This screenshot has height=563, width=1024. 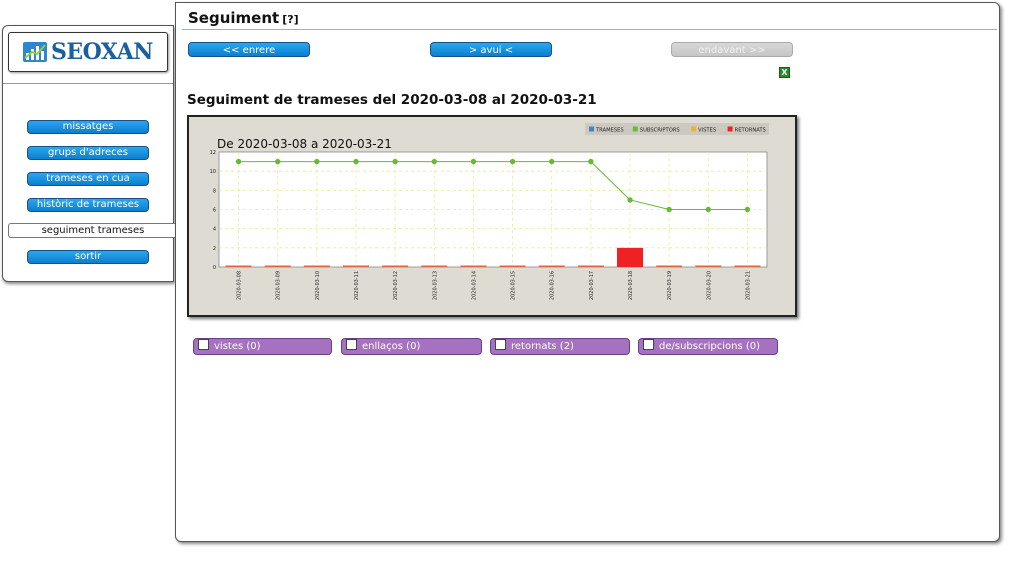 I want to click on x-tick-label: 2020-03-11, so click(x=357, y=285).